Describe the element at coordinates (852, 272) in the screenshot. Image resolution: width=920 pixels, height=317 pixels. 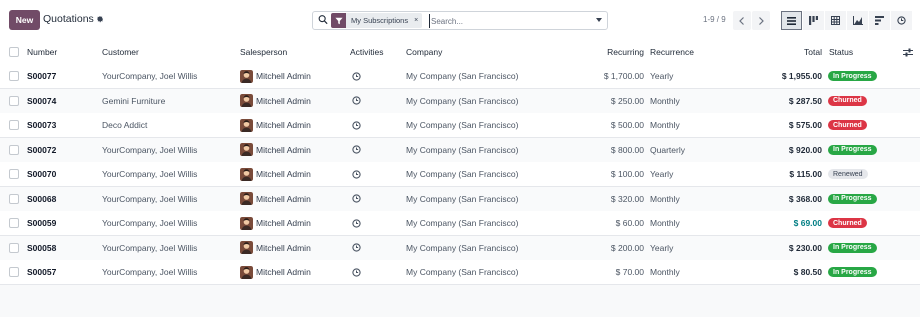
I see `status-cell: In Progress` at that location.